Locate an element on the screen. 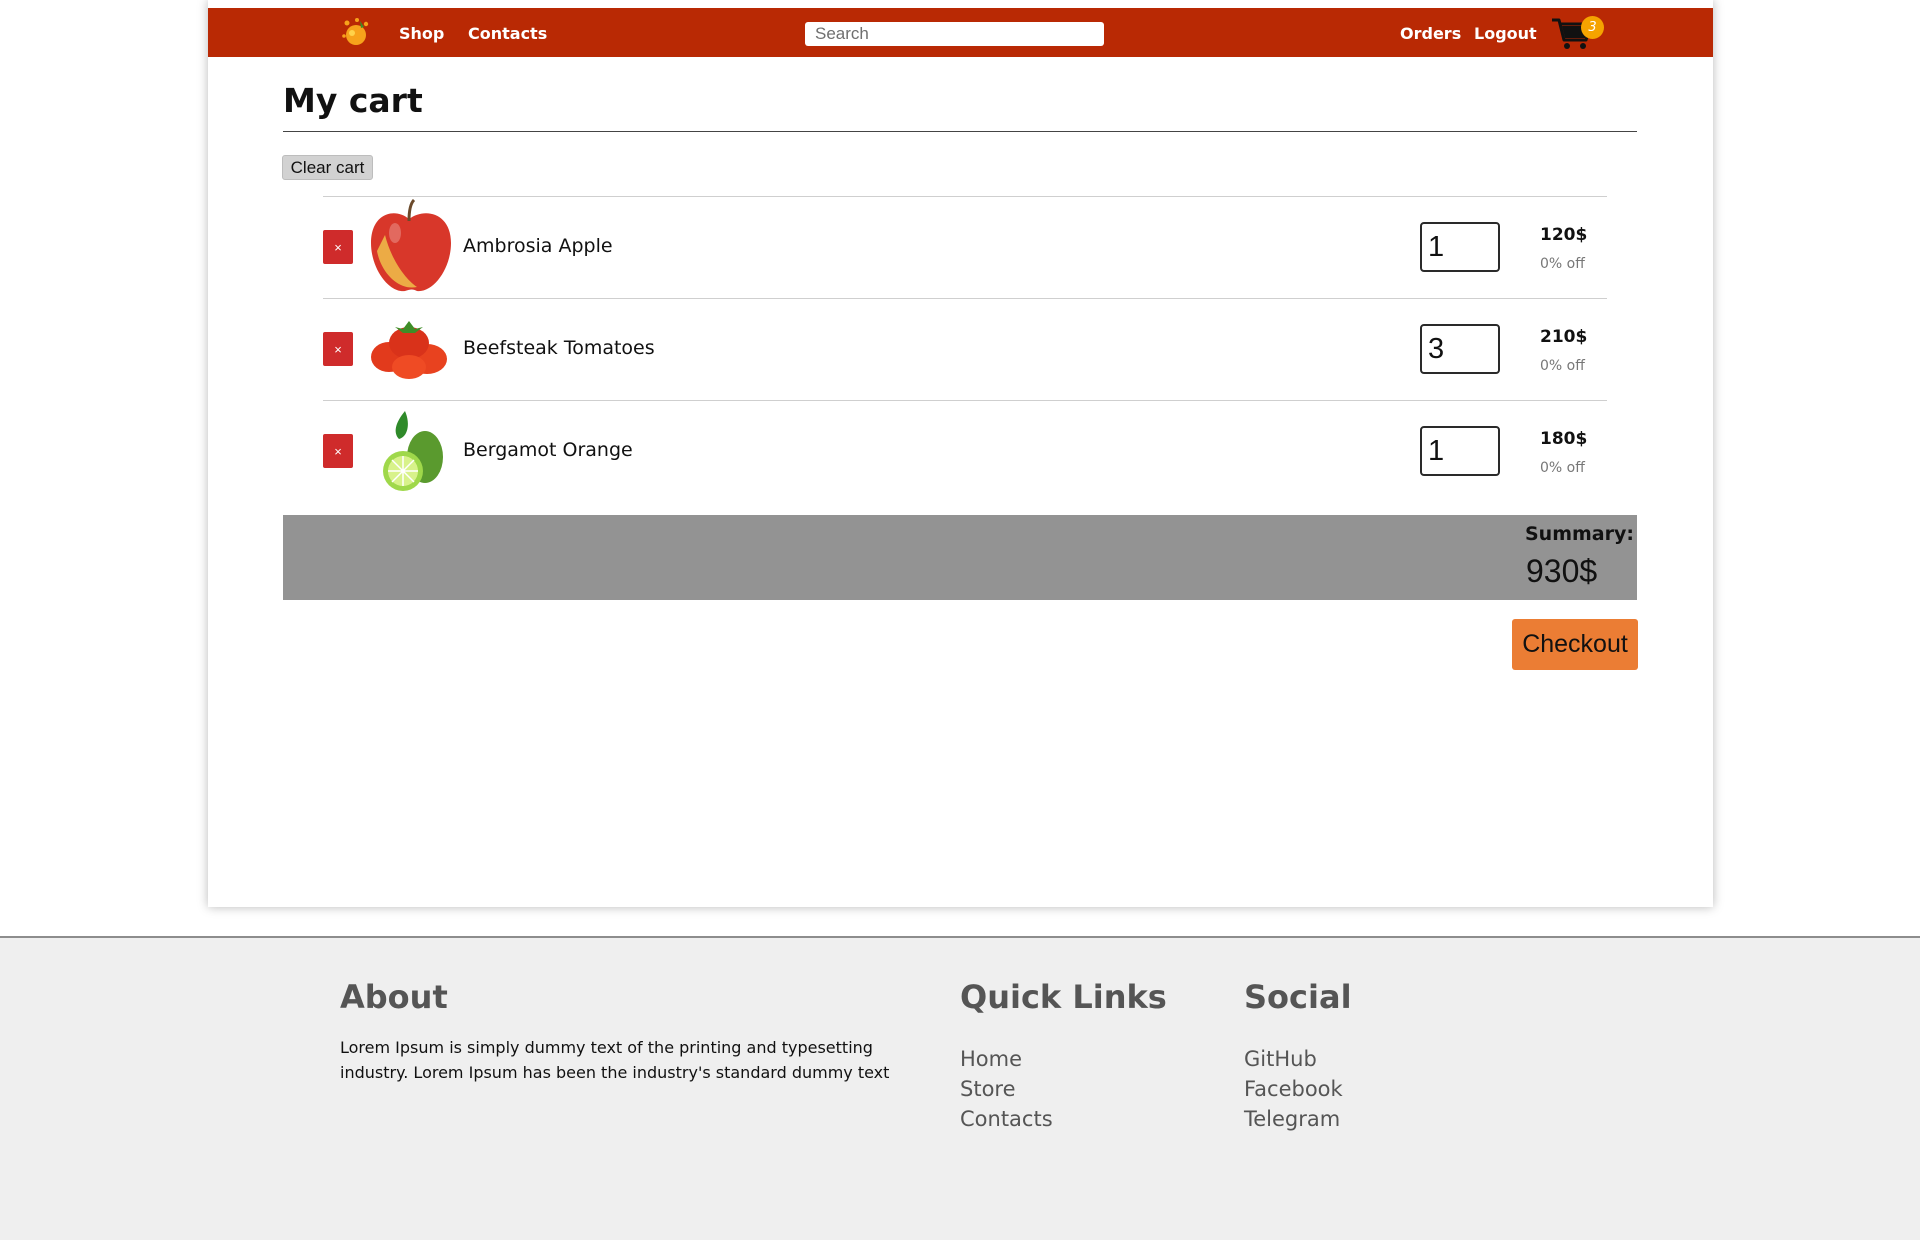  title-divider is located at coordinates (960, 131).